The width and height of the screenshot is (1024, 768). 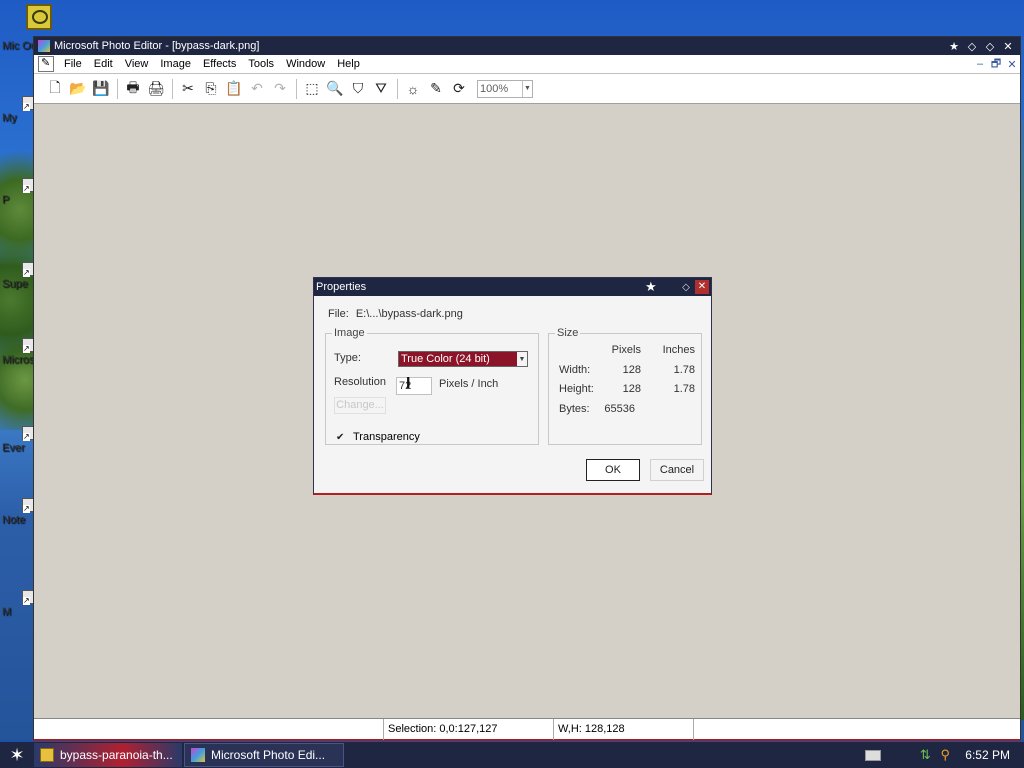 I want to click on cancel-button: Cancel, so click(x=677, y=470).